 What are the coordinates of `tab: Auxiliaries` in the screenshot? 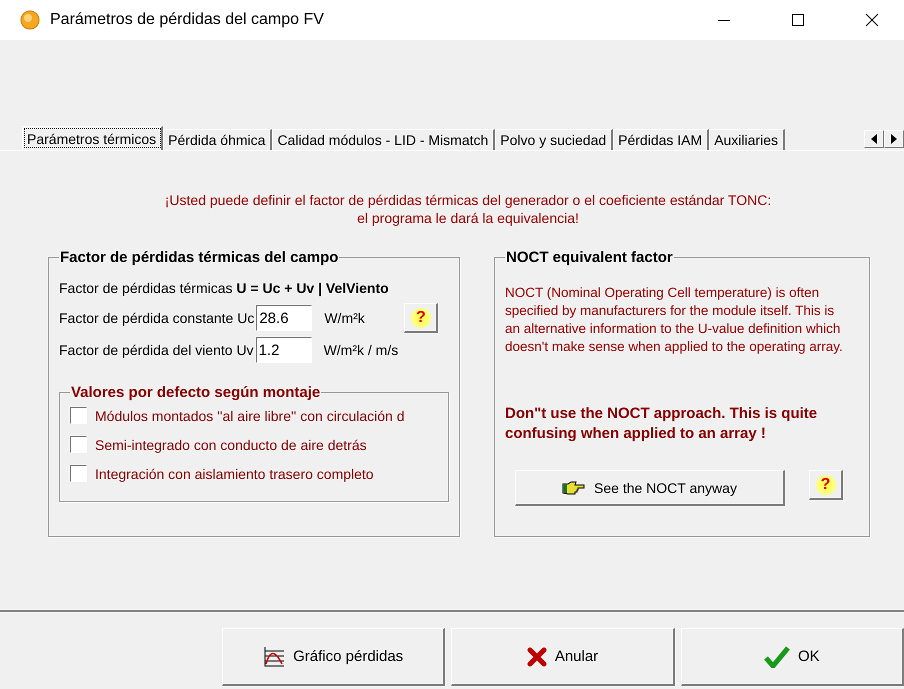 It's located at (747, 139).